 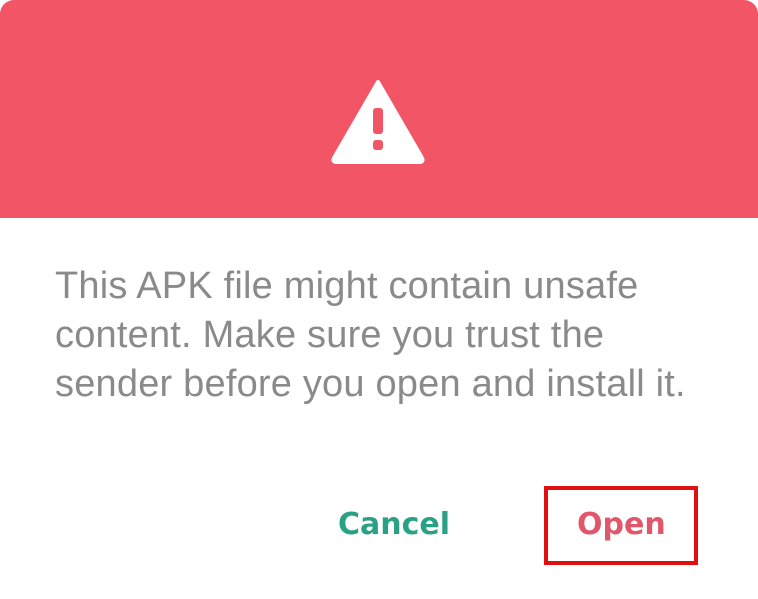 What do you see at coordinates (394, 525) in the screenshot?
I see `cancel-button: Cancel` at bounding box center [394, 525].